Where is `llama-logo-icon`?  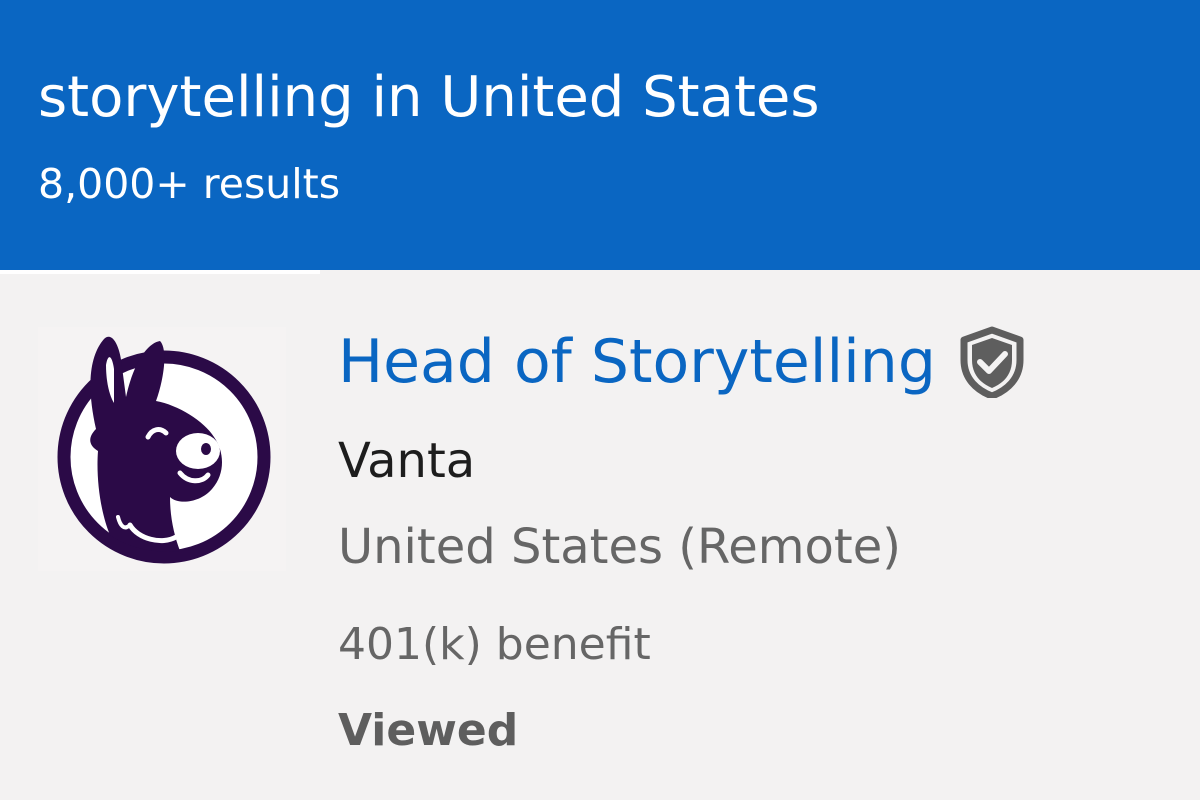 llama-logo-icon is located at coordinates (164, 450).